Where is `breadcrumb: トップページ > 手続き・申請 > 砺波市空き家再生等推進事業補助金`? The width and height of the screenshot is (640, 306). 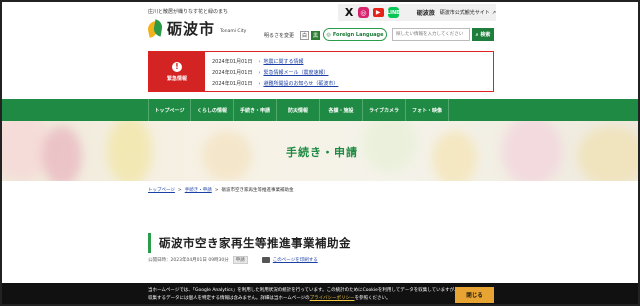 breadcrumb: トップページ > 手続き・申請 > 砺波市空き家再生等推進事業補助金 is located at coordinates (221, 190).